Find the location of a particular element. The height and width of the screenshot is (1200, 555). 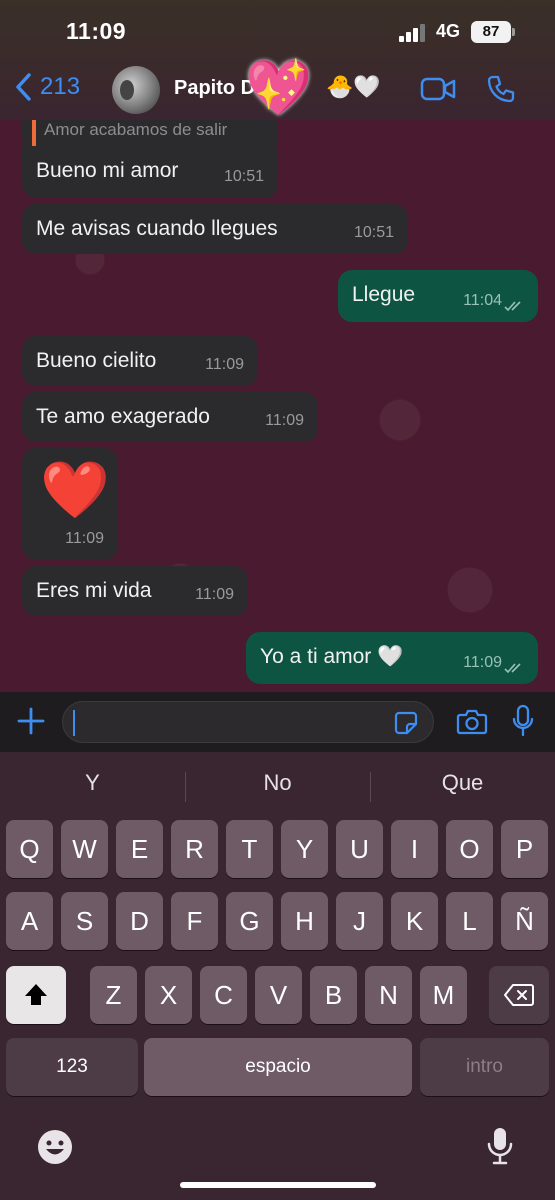

key: J is located at coordinates (359, 921).